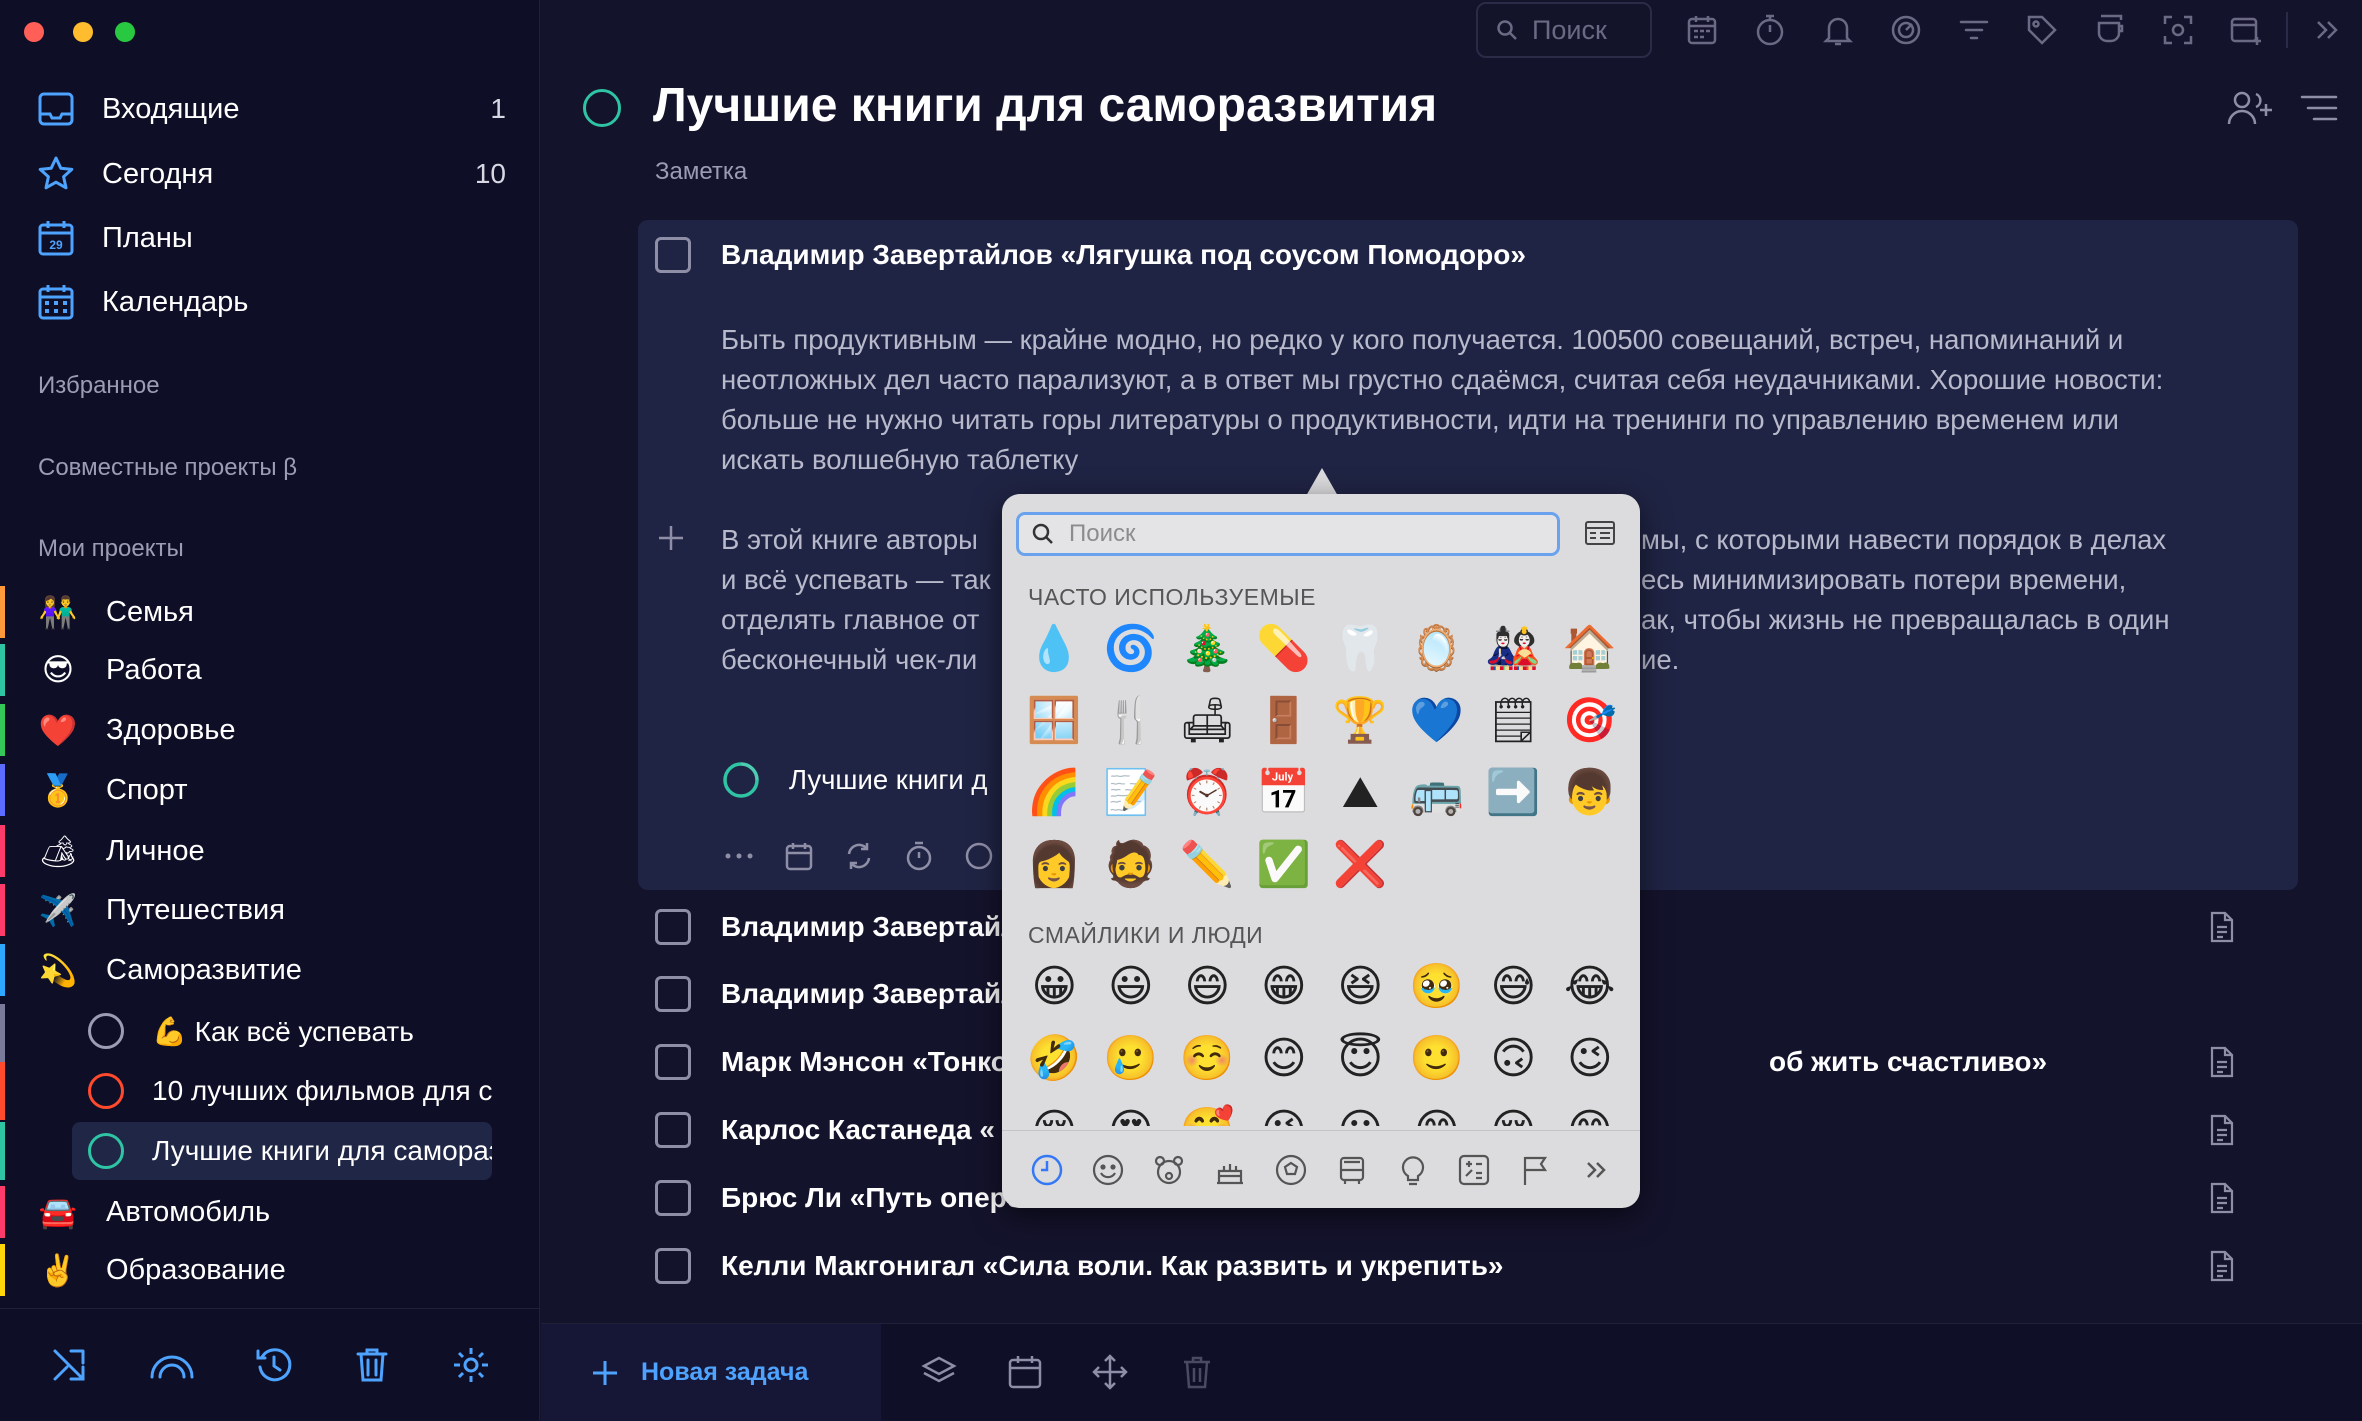  What do you see at coordinates (1908, 1062) in the screenshot?
I see `task-title-continued: об жить счастливо»` at bounding box center [1908, 1062].